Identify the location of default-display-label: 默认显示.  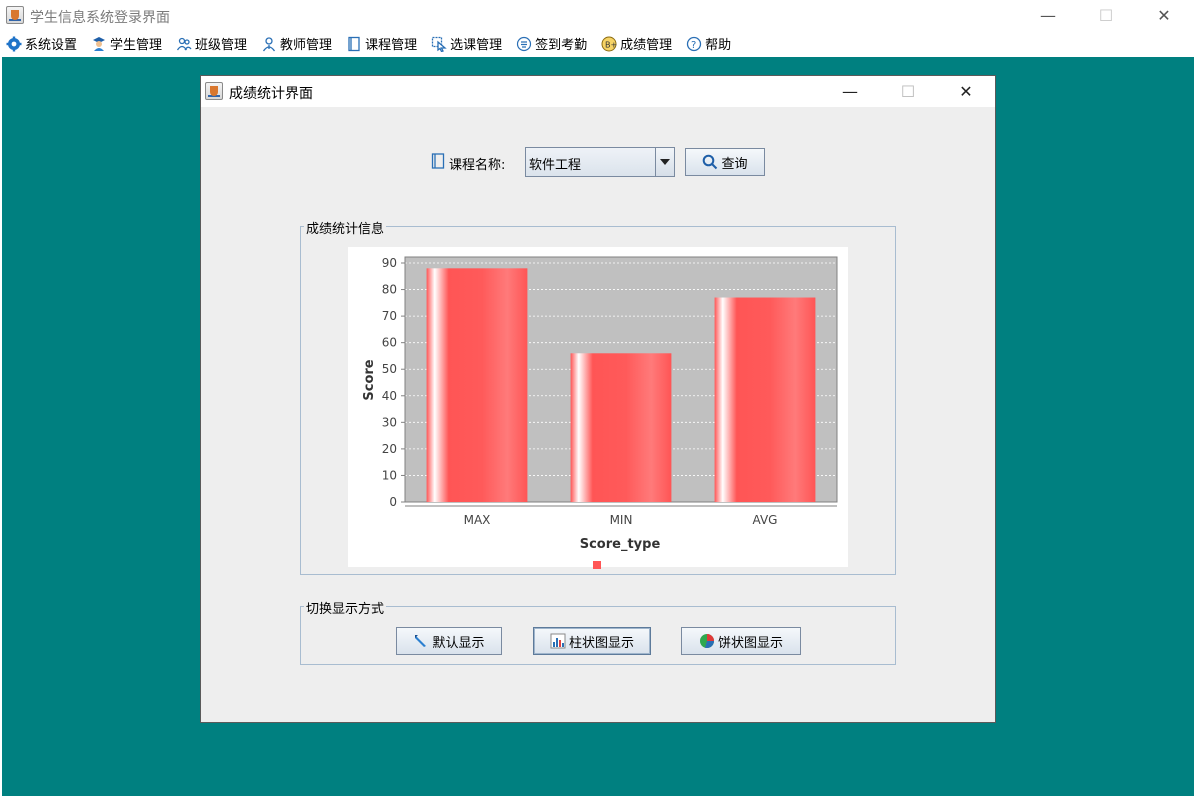
(458, 643).